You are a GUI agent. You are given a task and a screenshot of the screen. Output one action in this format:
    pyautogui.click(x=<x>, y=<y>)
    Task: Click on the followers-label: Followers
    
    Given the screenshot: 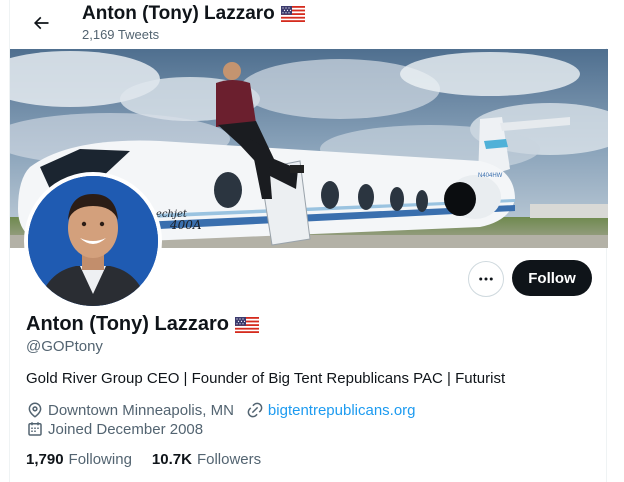 What is the action you would take?
    pyautogui.click(x=229, y=459)
    